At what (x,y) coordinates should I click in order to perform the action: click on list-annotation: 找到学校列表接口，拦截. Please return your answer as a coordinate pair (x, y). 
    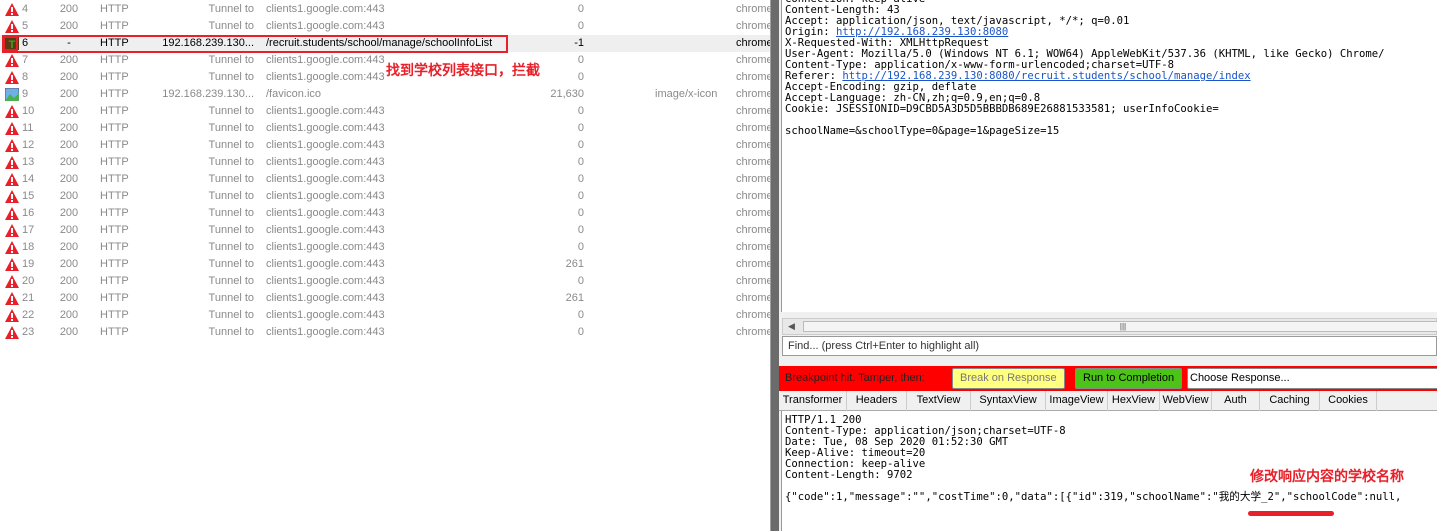
    Looking at the image, I should click on (463, 70).